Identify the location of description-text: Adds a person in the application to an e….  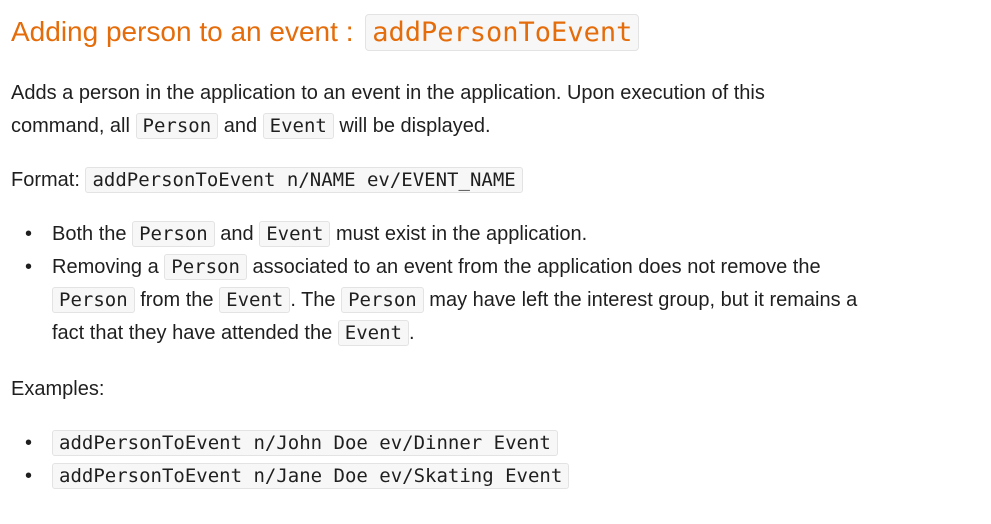
(388, 93).